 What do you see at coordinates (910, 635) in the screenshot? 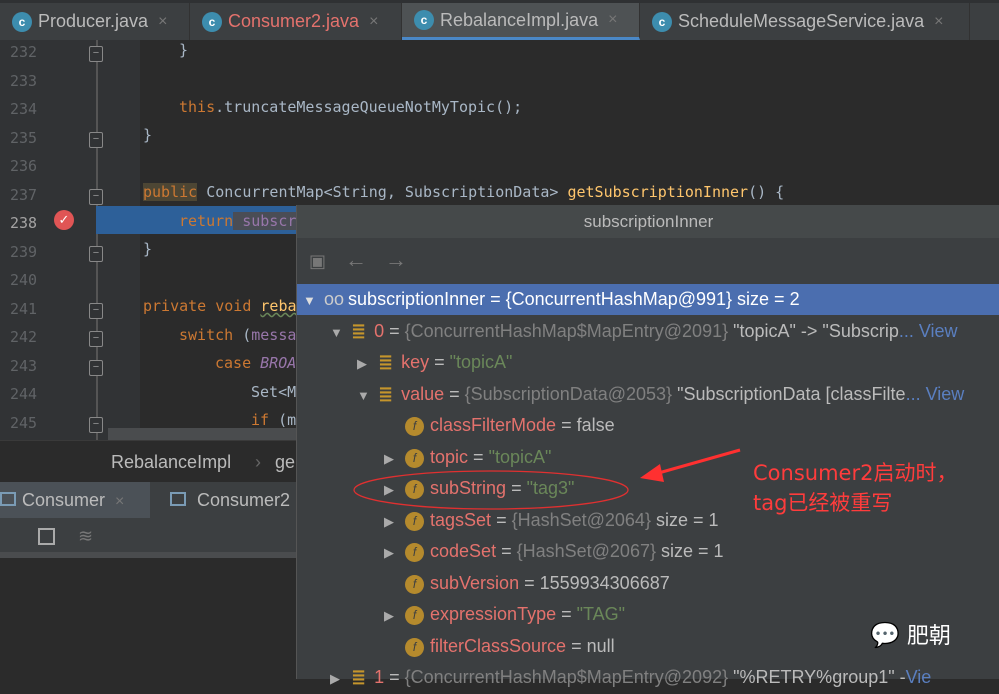
I see `watermark: 💬 肥朝` at bounding box center [910, 635].